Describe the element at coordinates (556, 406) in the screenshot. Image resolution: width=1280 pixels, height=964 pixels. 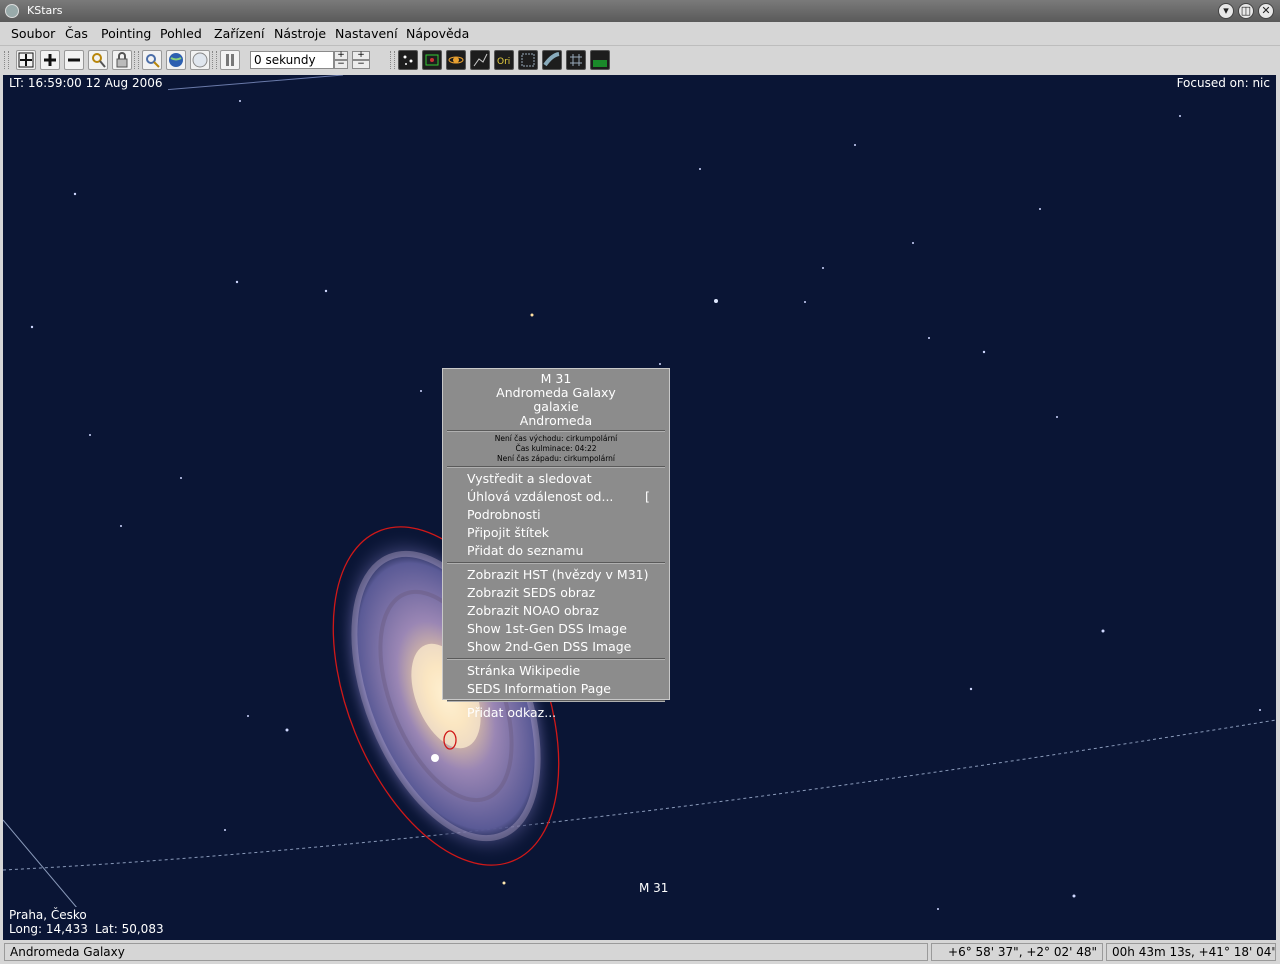
I see `popup-object-type: galaxie` at that location.